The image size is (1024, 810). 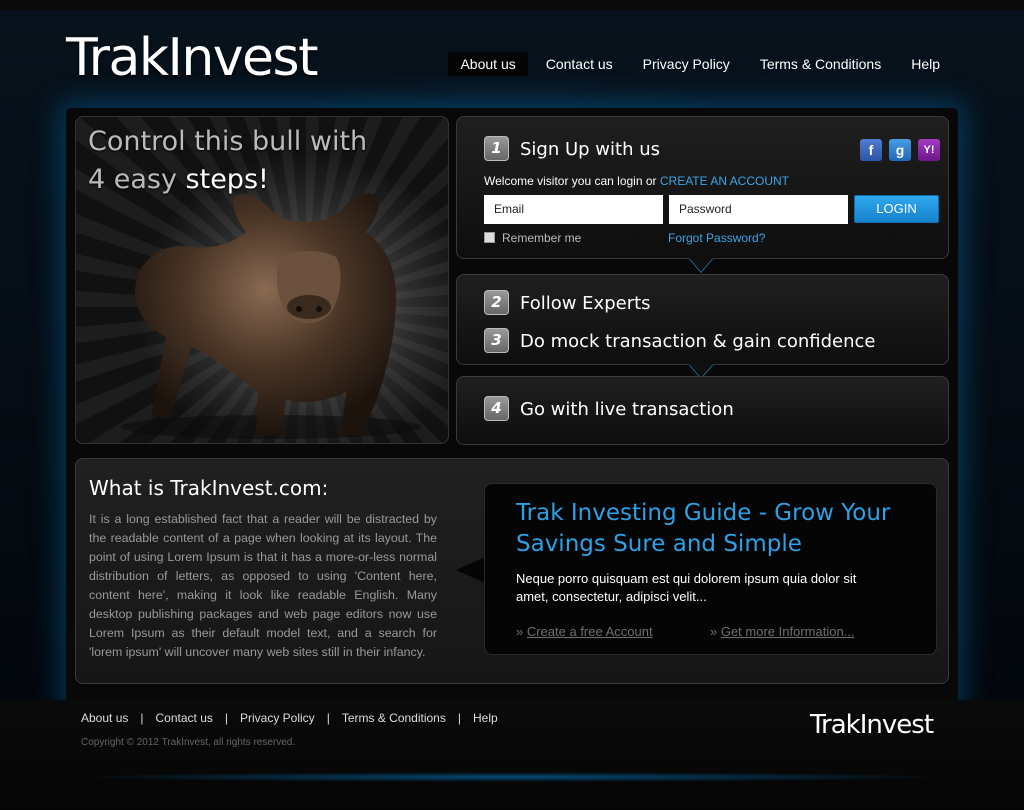 What do you see at coordinates (925, 64) in the screenshot?
I see `nav-help: Help` at bounding box center [925, 64].